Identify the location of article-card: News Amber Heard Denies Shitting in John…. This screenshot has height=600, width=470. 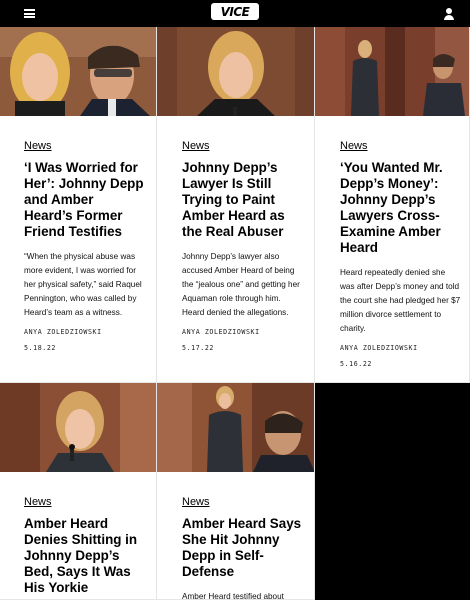
(78, 491).